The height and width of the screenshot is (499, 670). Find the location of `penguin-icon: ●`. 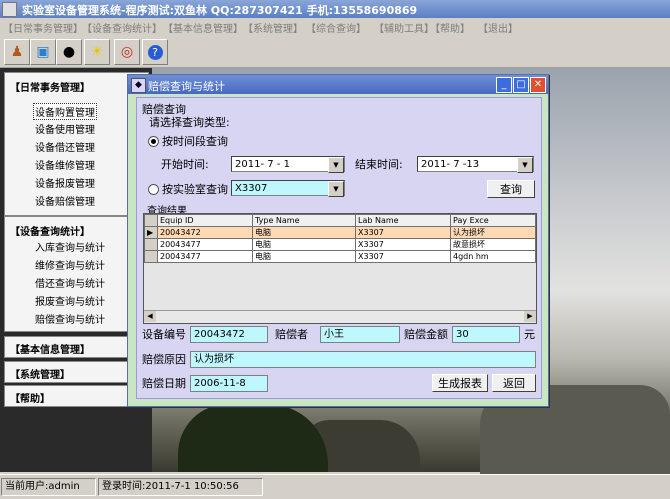

penguin-icon: ● is located at coordinates (69, 52).